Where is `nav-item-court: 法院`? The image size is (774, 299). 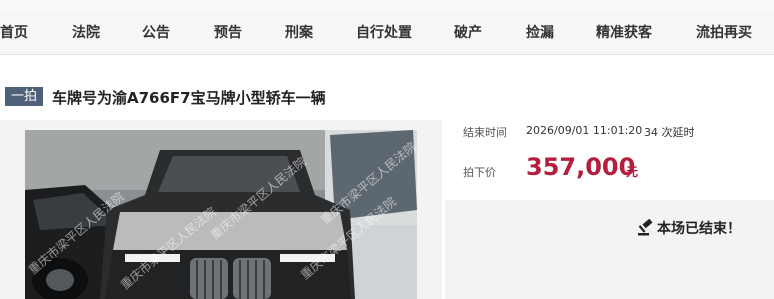
nav-item-court: 法院 is located at coordinates (86, 32).